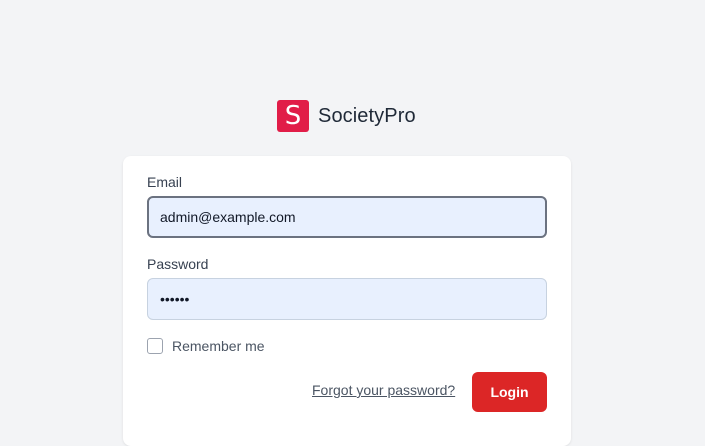 The image size is (705, 446). I want to click on login-button: Login, so click(509, 392).